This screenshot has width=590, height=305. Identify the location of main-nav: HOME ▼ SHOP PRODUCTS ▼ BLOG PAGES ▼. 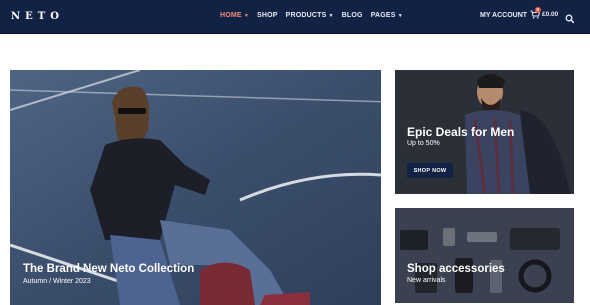
(315, 15).